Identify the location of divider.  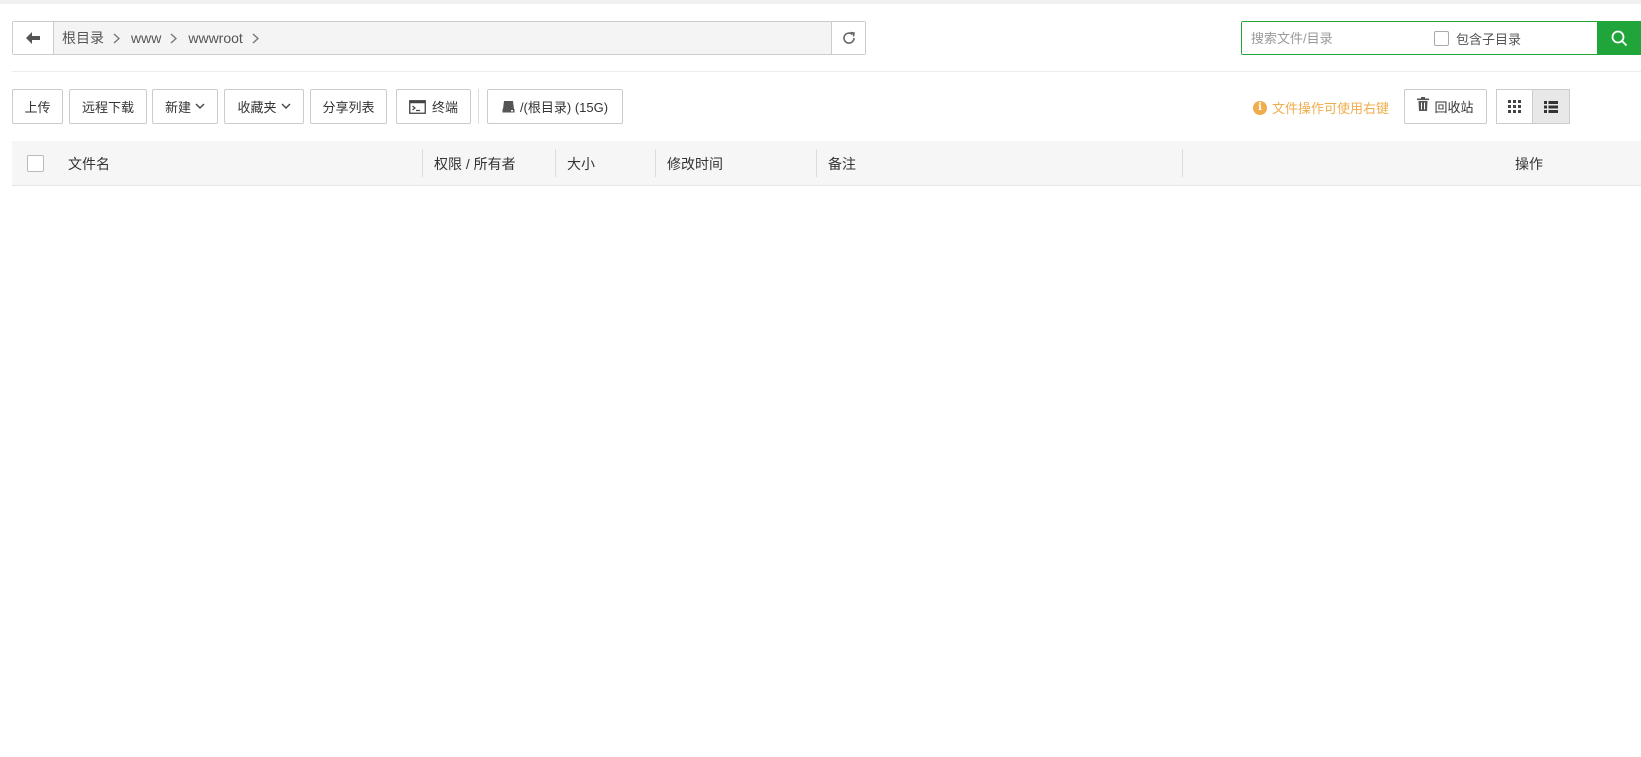
(826, 71).